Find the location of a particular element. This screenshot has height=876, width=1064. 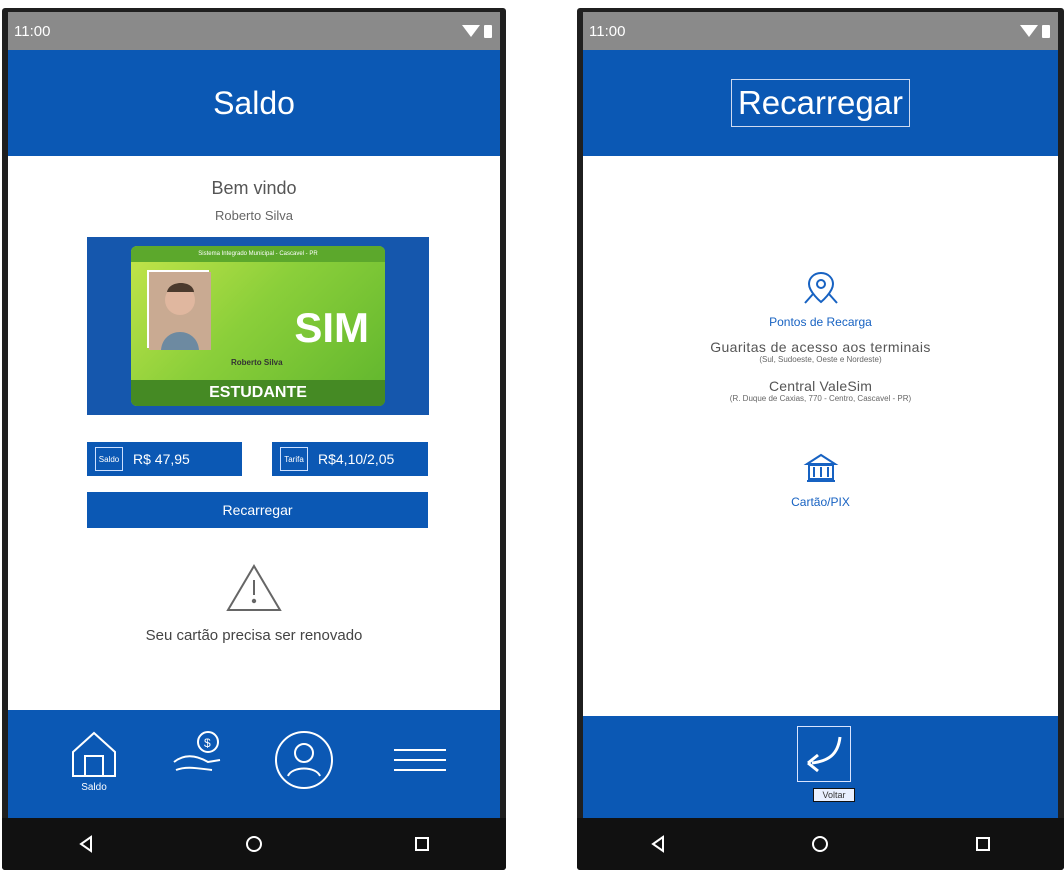

page-title: Recarregar is located at coordinates (820, 103).